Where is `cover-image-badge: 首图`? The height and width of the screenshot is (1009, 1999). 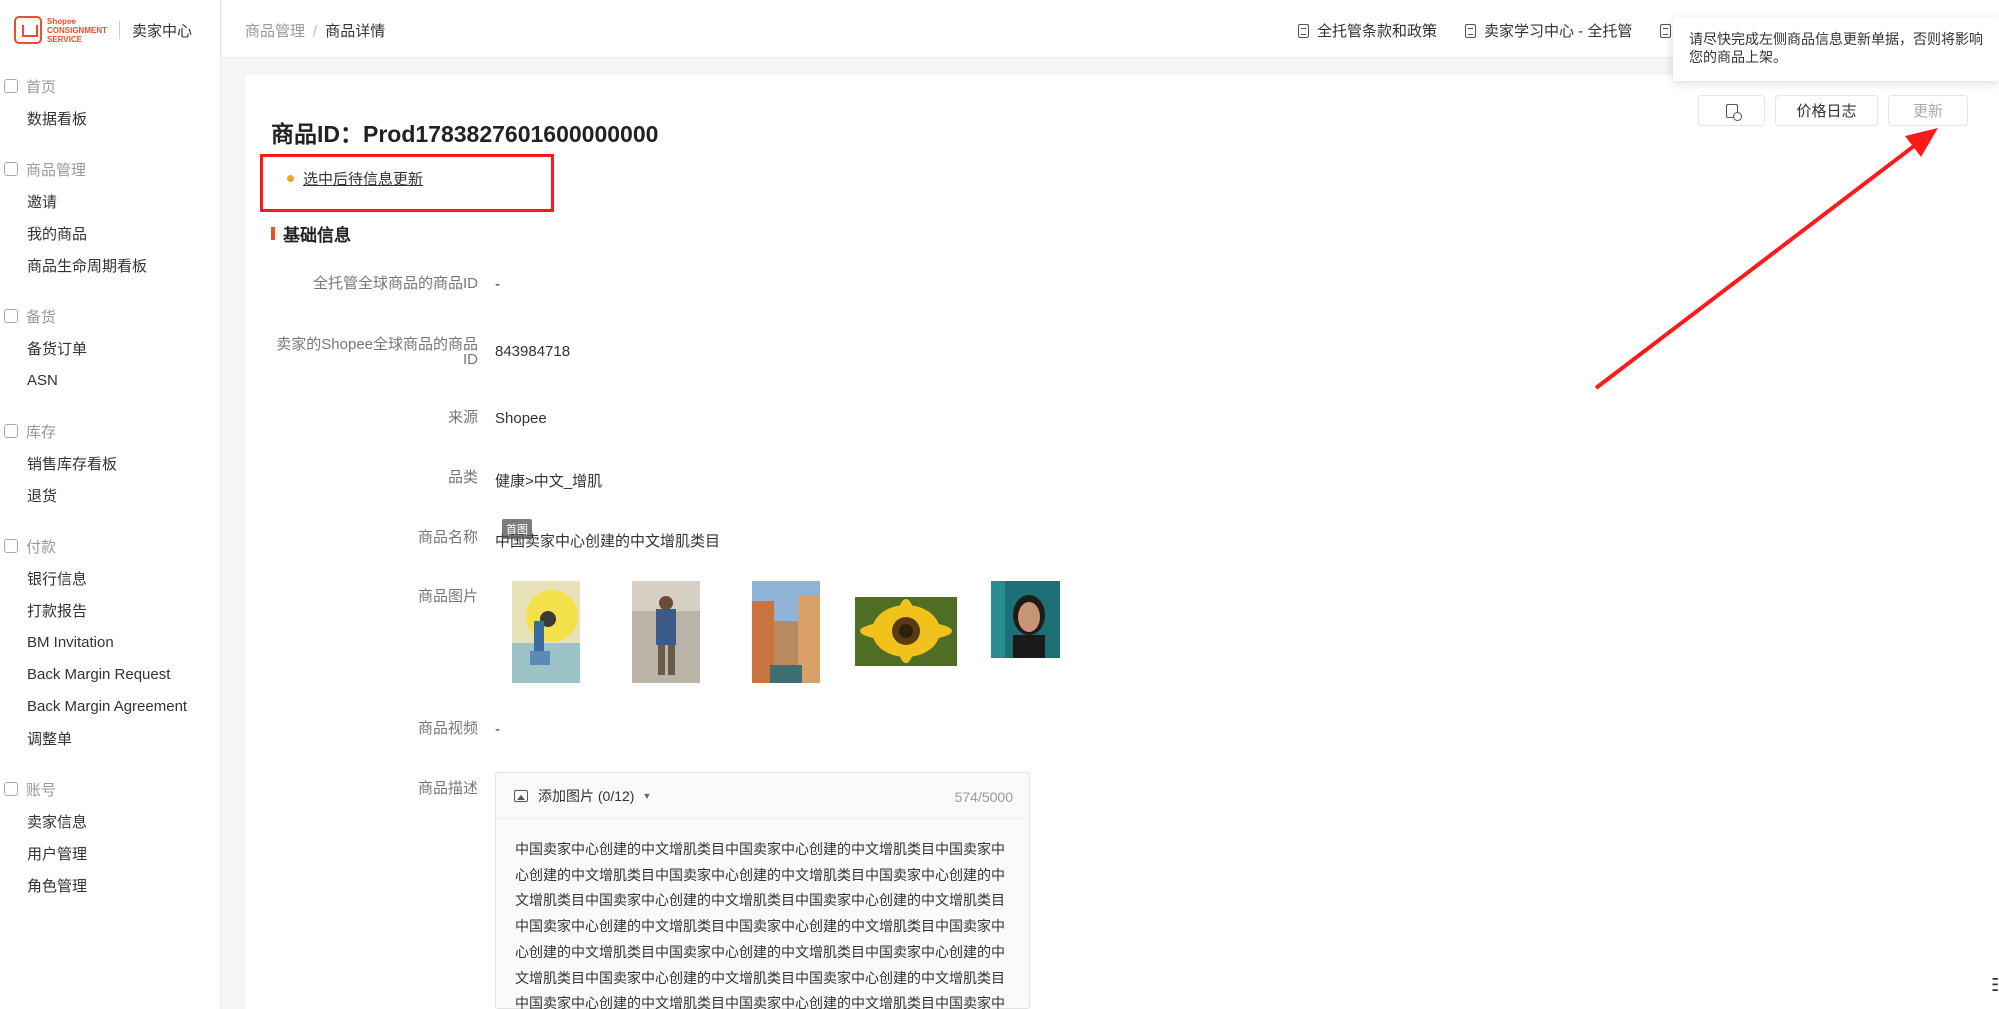 cover-image-badge: 首图 is located at coordinates (517, 529).